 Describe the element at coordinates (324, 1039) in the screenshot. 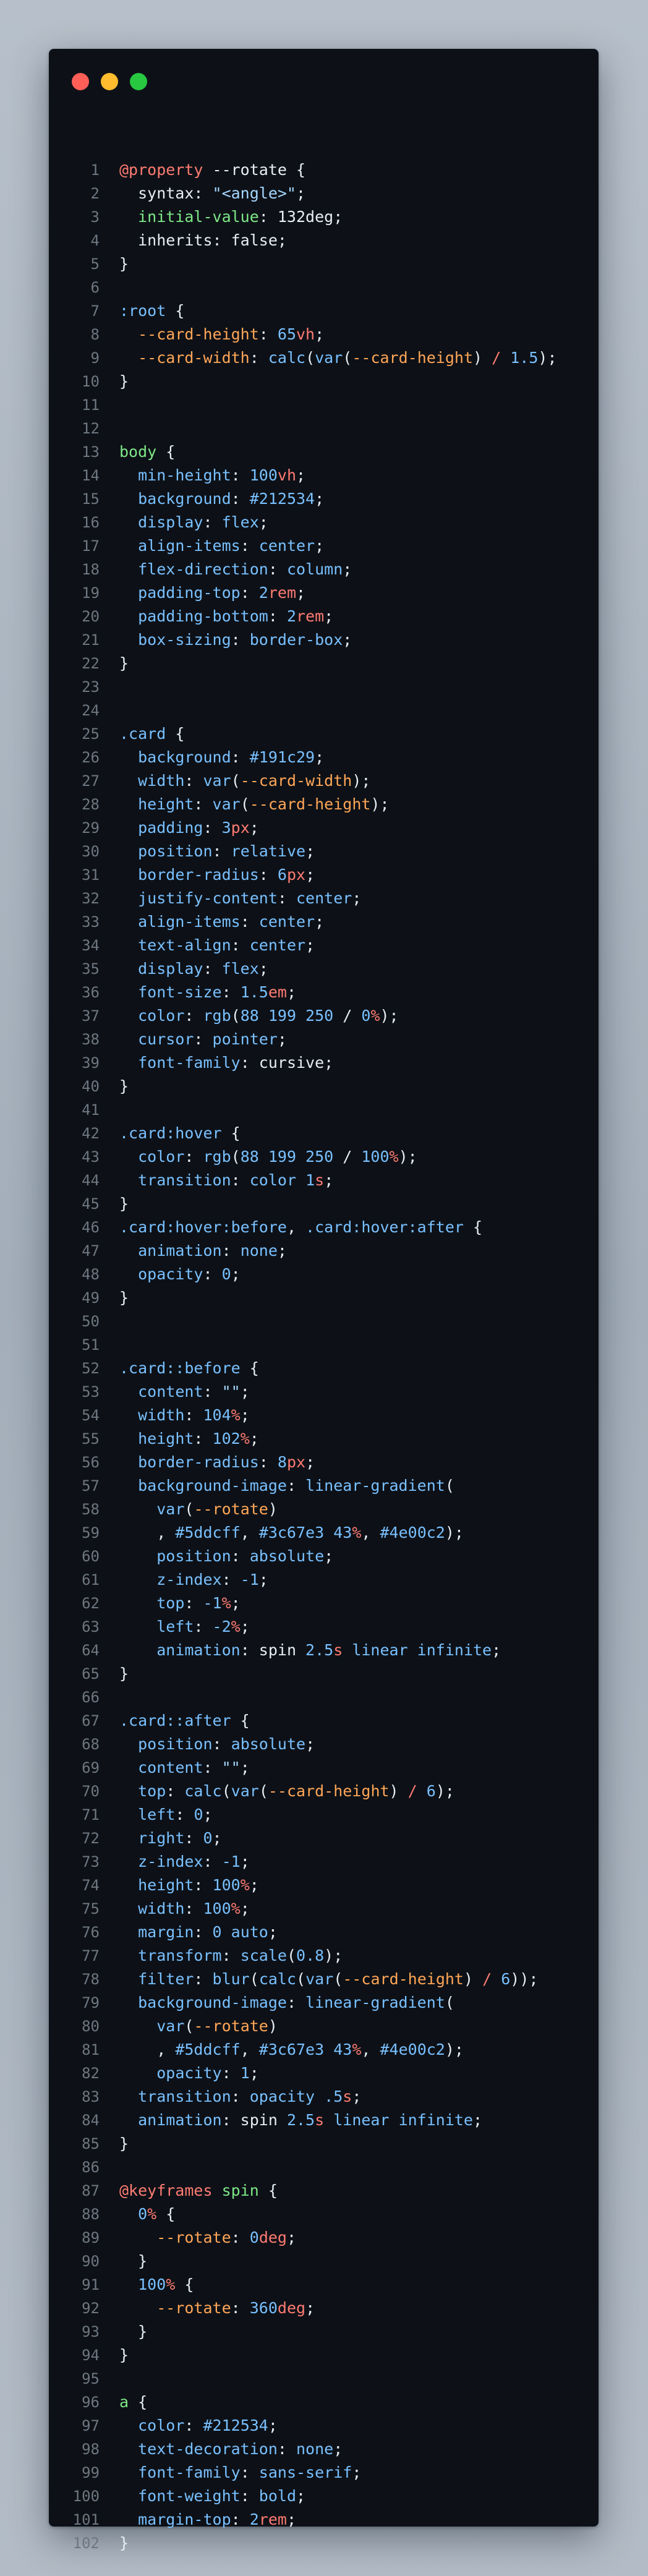

I see `code-line: 38 cursor: pointer;` at that location.